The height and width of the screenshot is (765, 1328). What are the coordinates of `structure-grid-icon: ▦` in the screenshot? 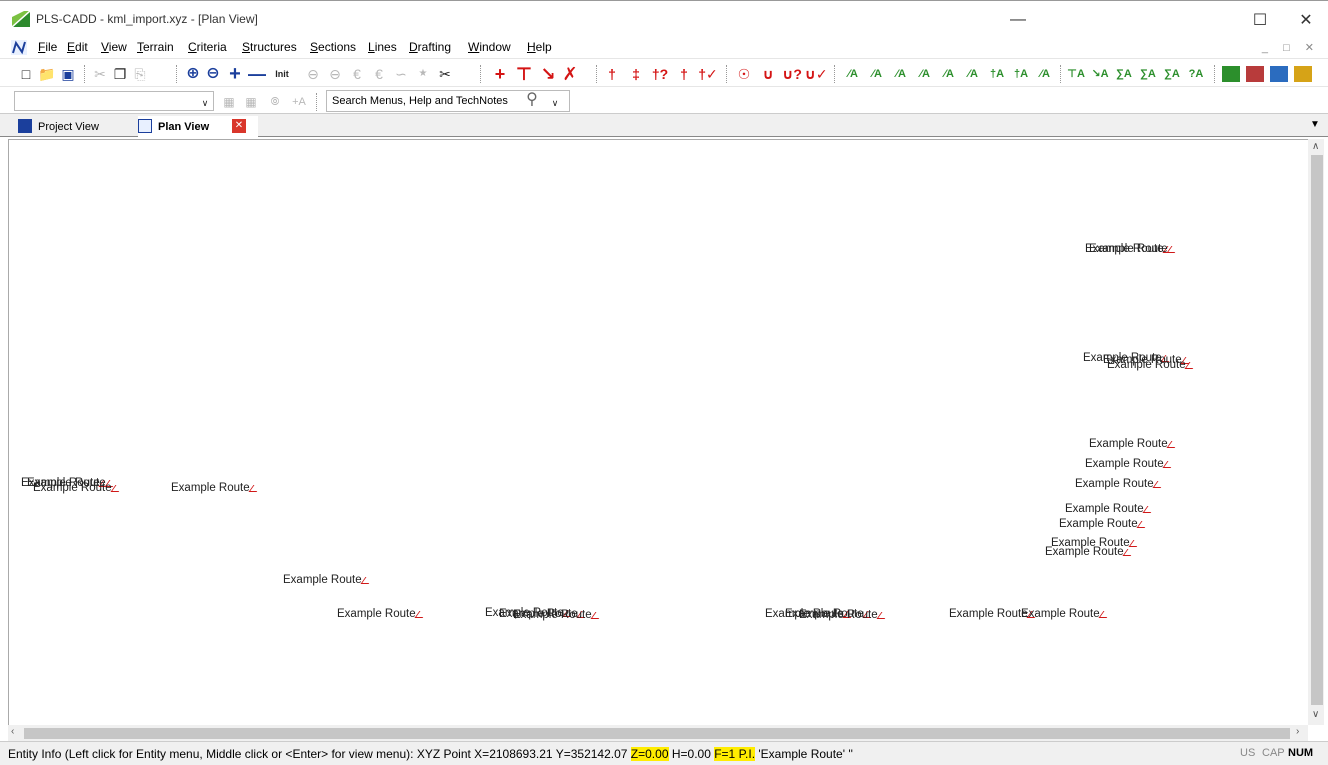 It's located at (229, 102).